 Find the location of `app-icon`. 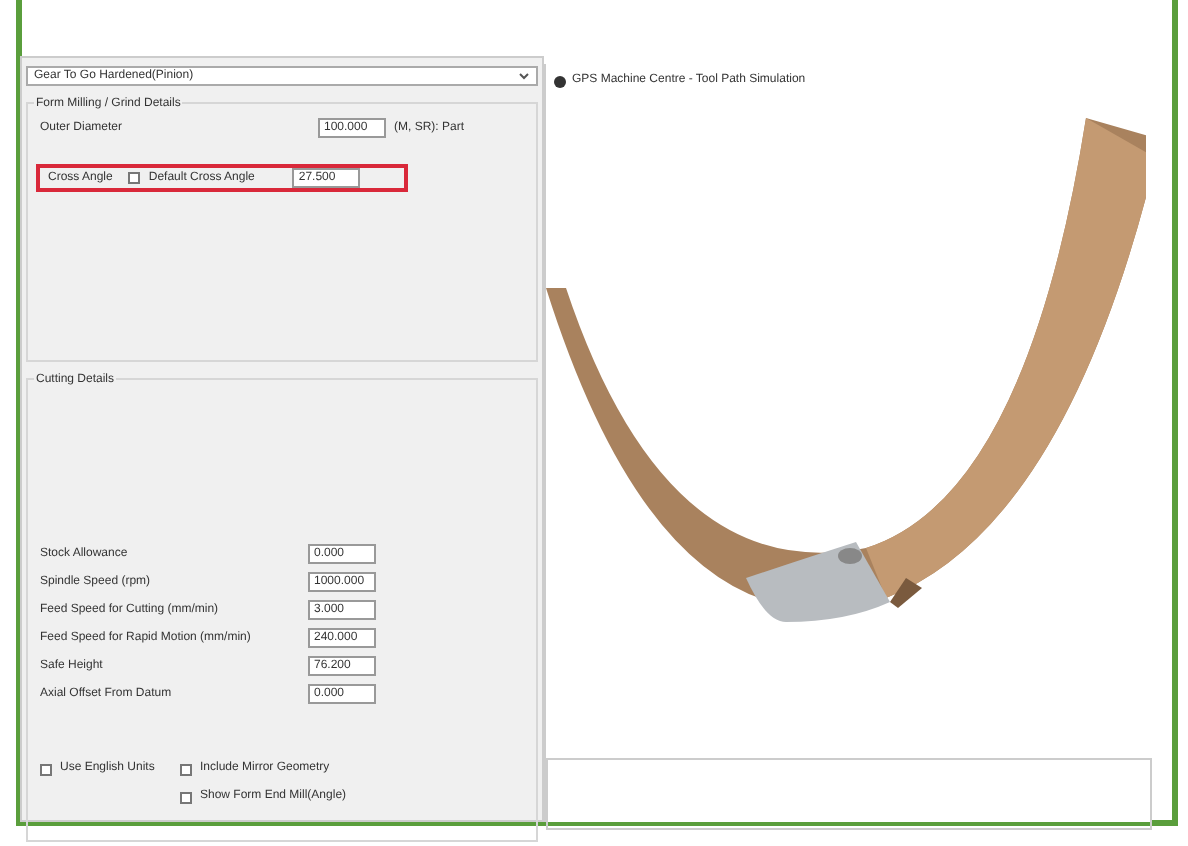

app-icon is located at coordinates (560, 81).